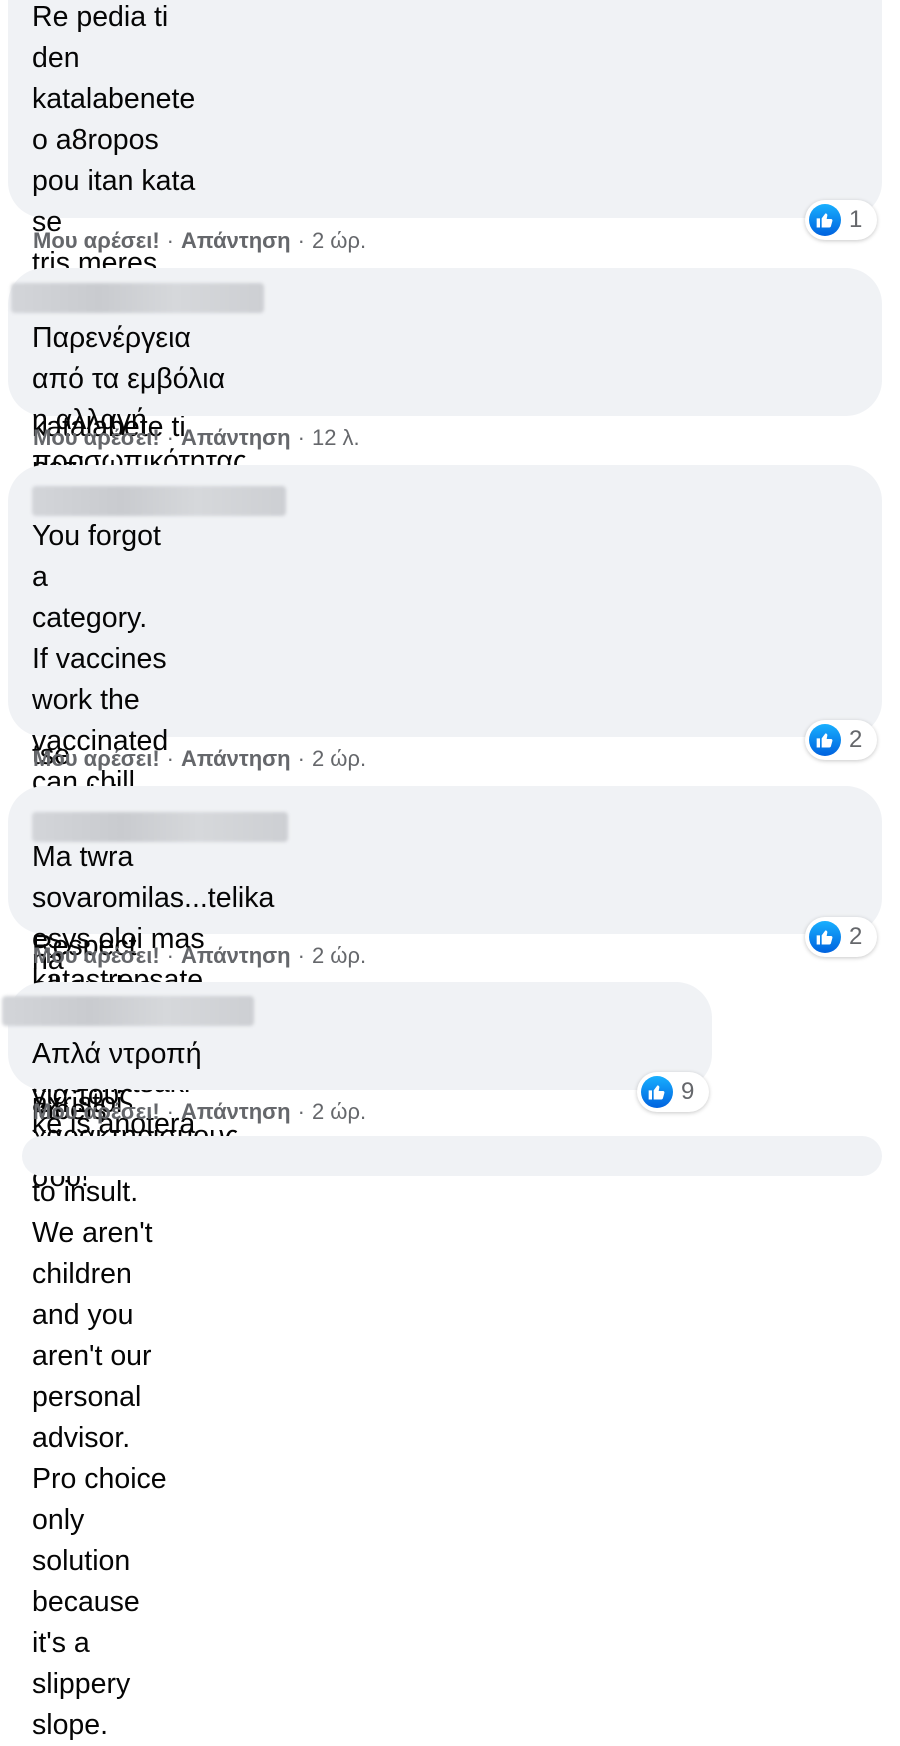 This screenshot has width=900, height=1746. Describe the element at coordinates (452, 1156) in the screenshot. I see `comment-bubble` at that location.